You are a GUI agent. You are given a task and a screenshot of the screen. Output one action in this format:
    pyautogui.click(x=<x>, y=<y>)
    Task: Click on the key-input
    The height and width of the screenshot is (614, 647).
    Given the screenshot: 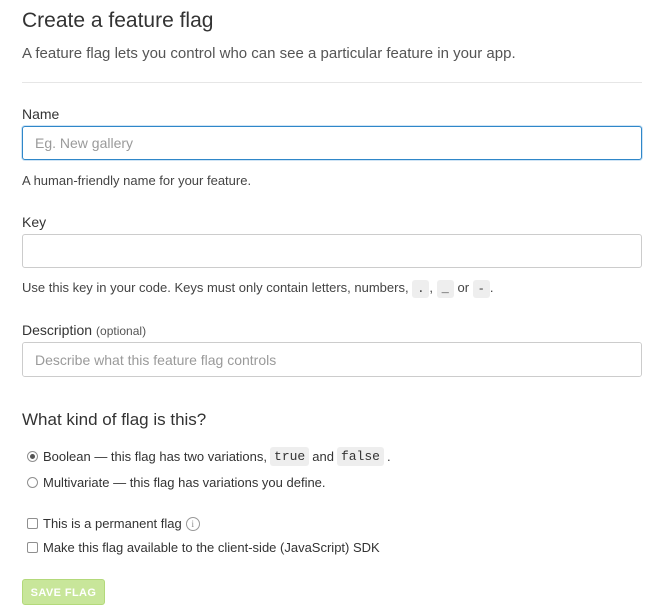 What is the action you would take?
    pyautogui.click(x=332, y=251)
    